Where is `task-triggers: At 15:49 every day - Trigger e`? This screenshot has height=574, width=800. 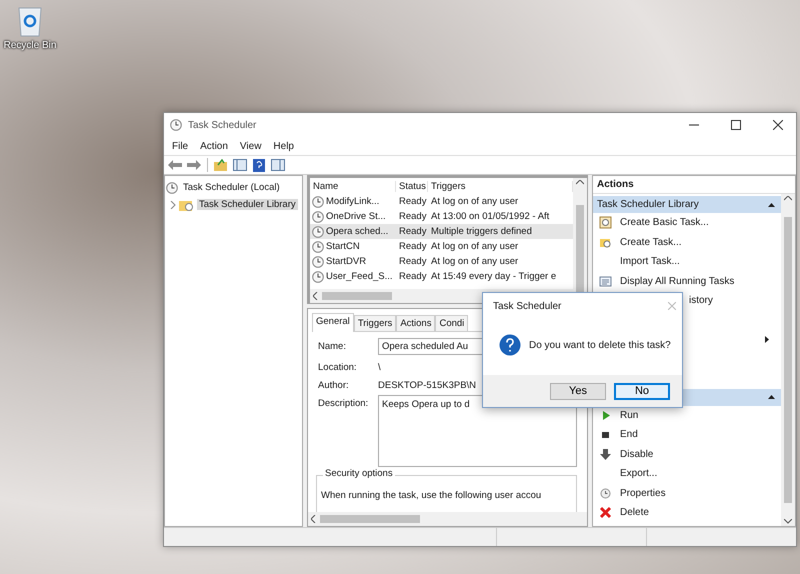
task-triggers: At 15:49 every day - Trigger e is located at coordinates (494, 276).